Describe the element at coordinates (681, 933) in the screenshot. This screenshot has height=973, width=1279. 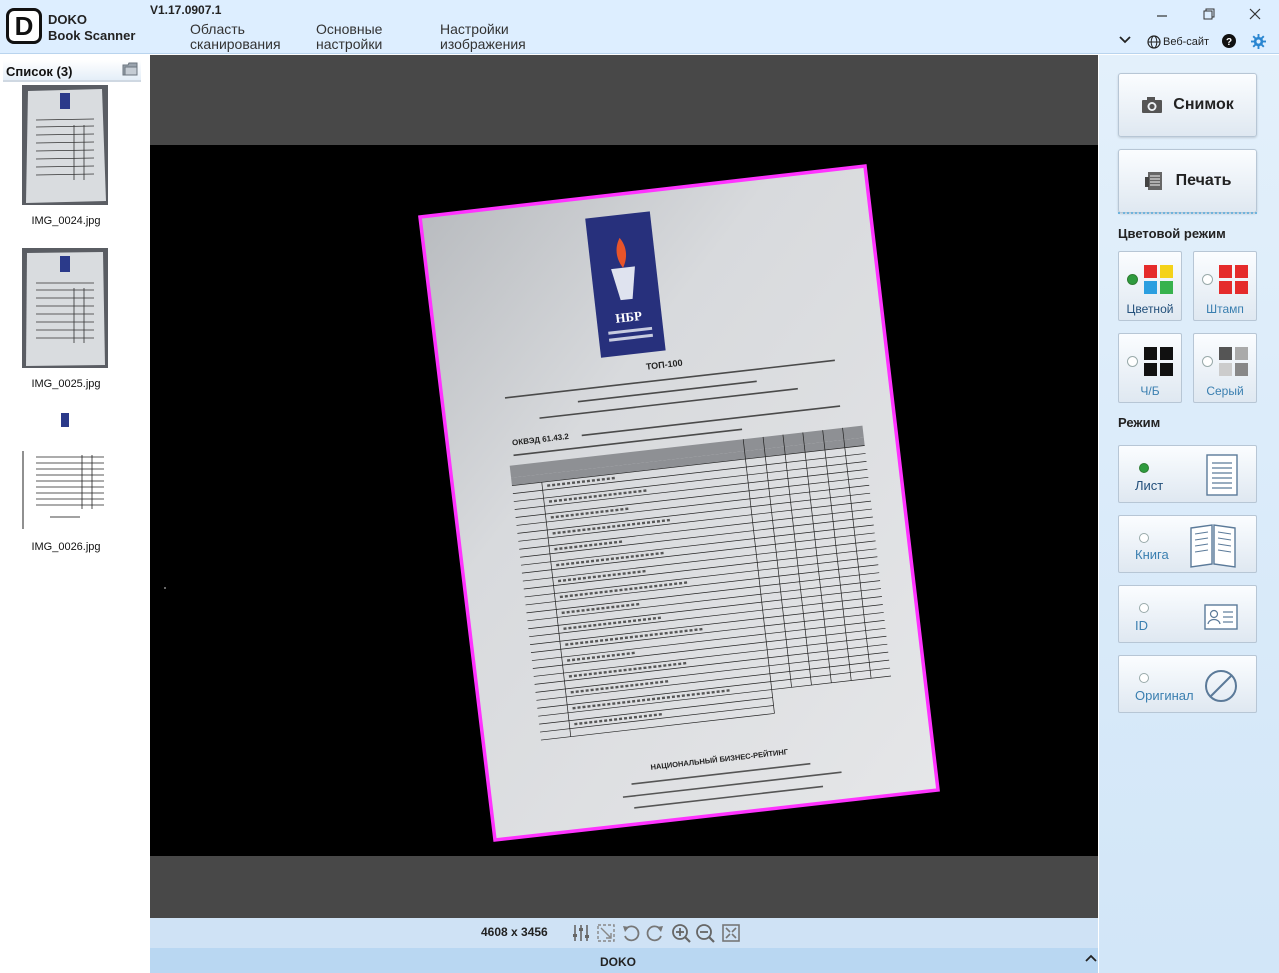
I see `zoom-in-icon` at that location.